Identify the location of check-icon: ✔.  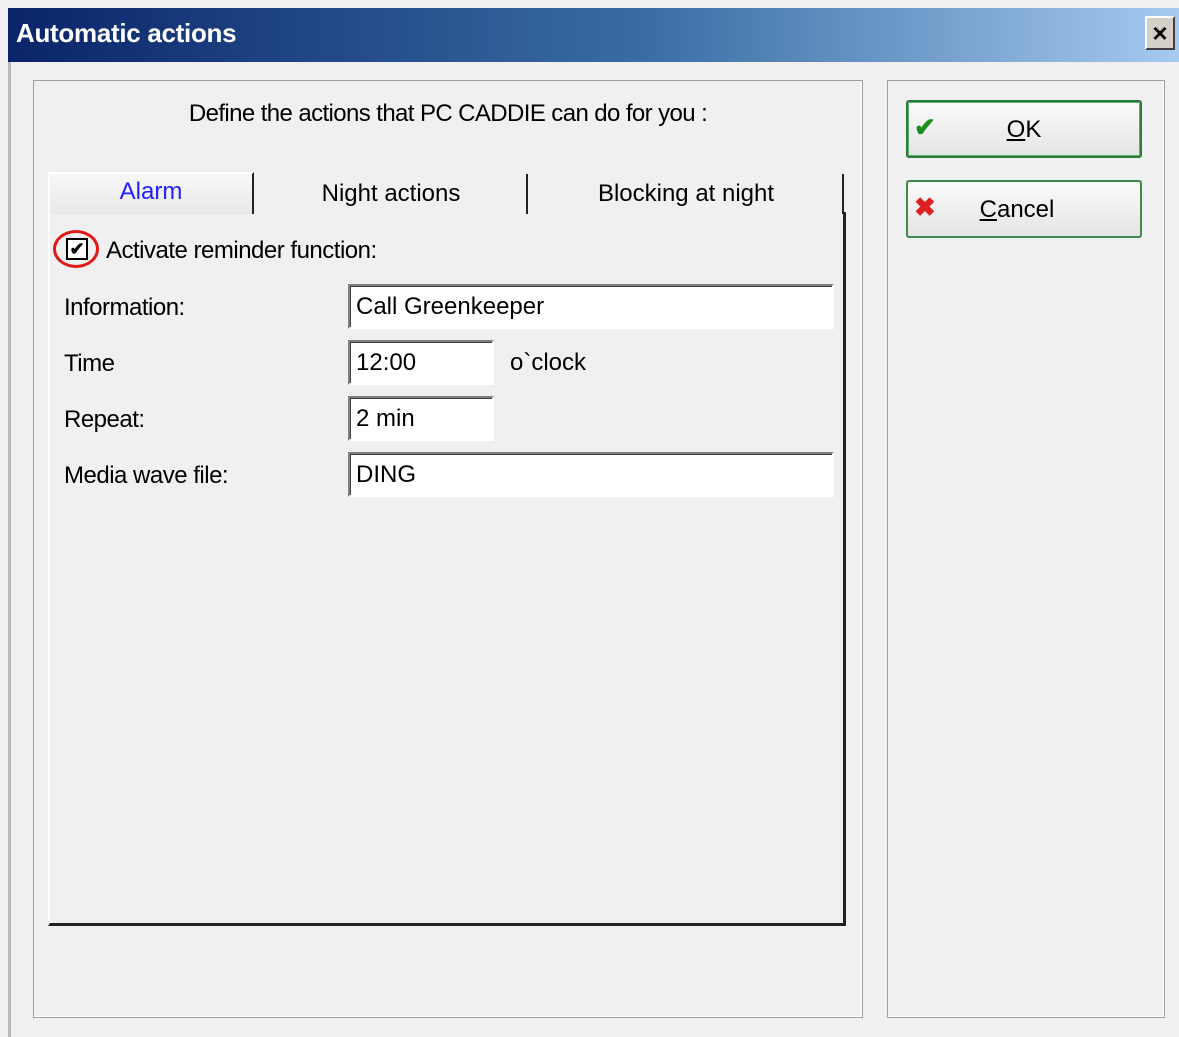
(77, 249).